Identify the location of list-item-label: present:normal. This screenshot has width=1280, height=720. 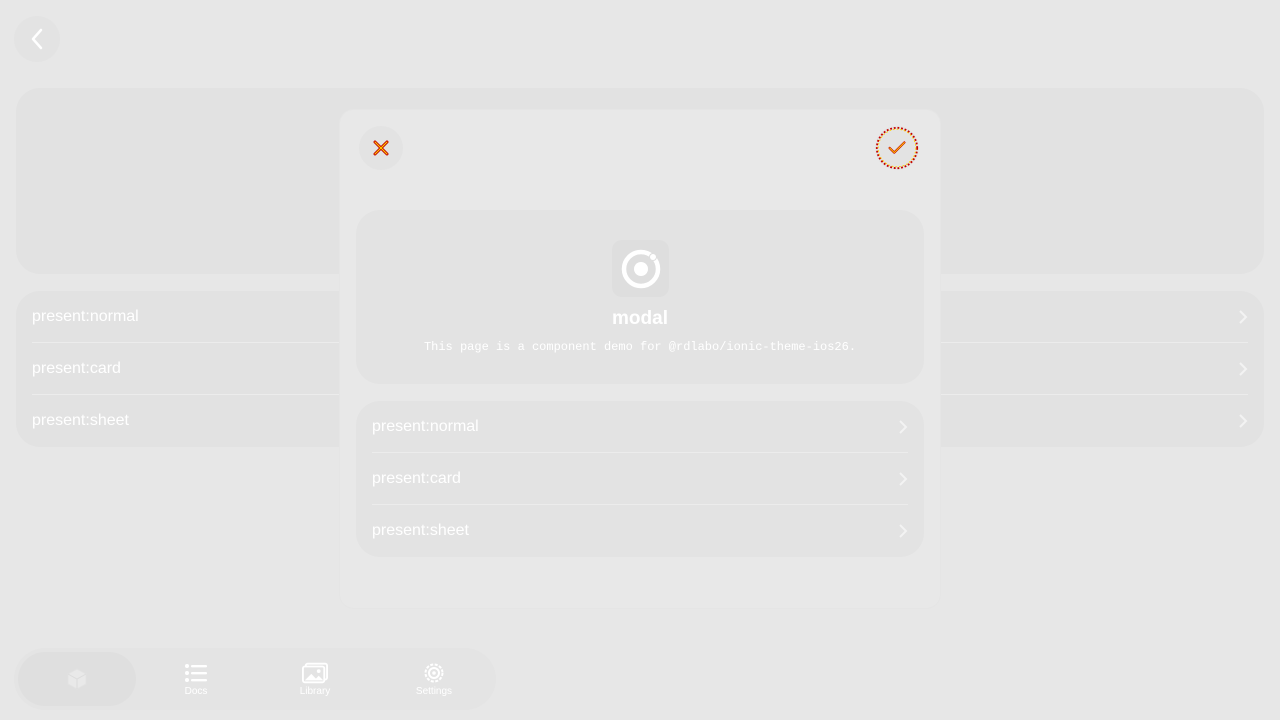
(425, 426).